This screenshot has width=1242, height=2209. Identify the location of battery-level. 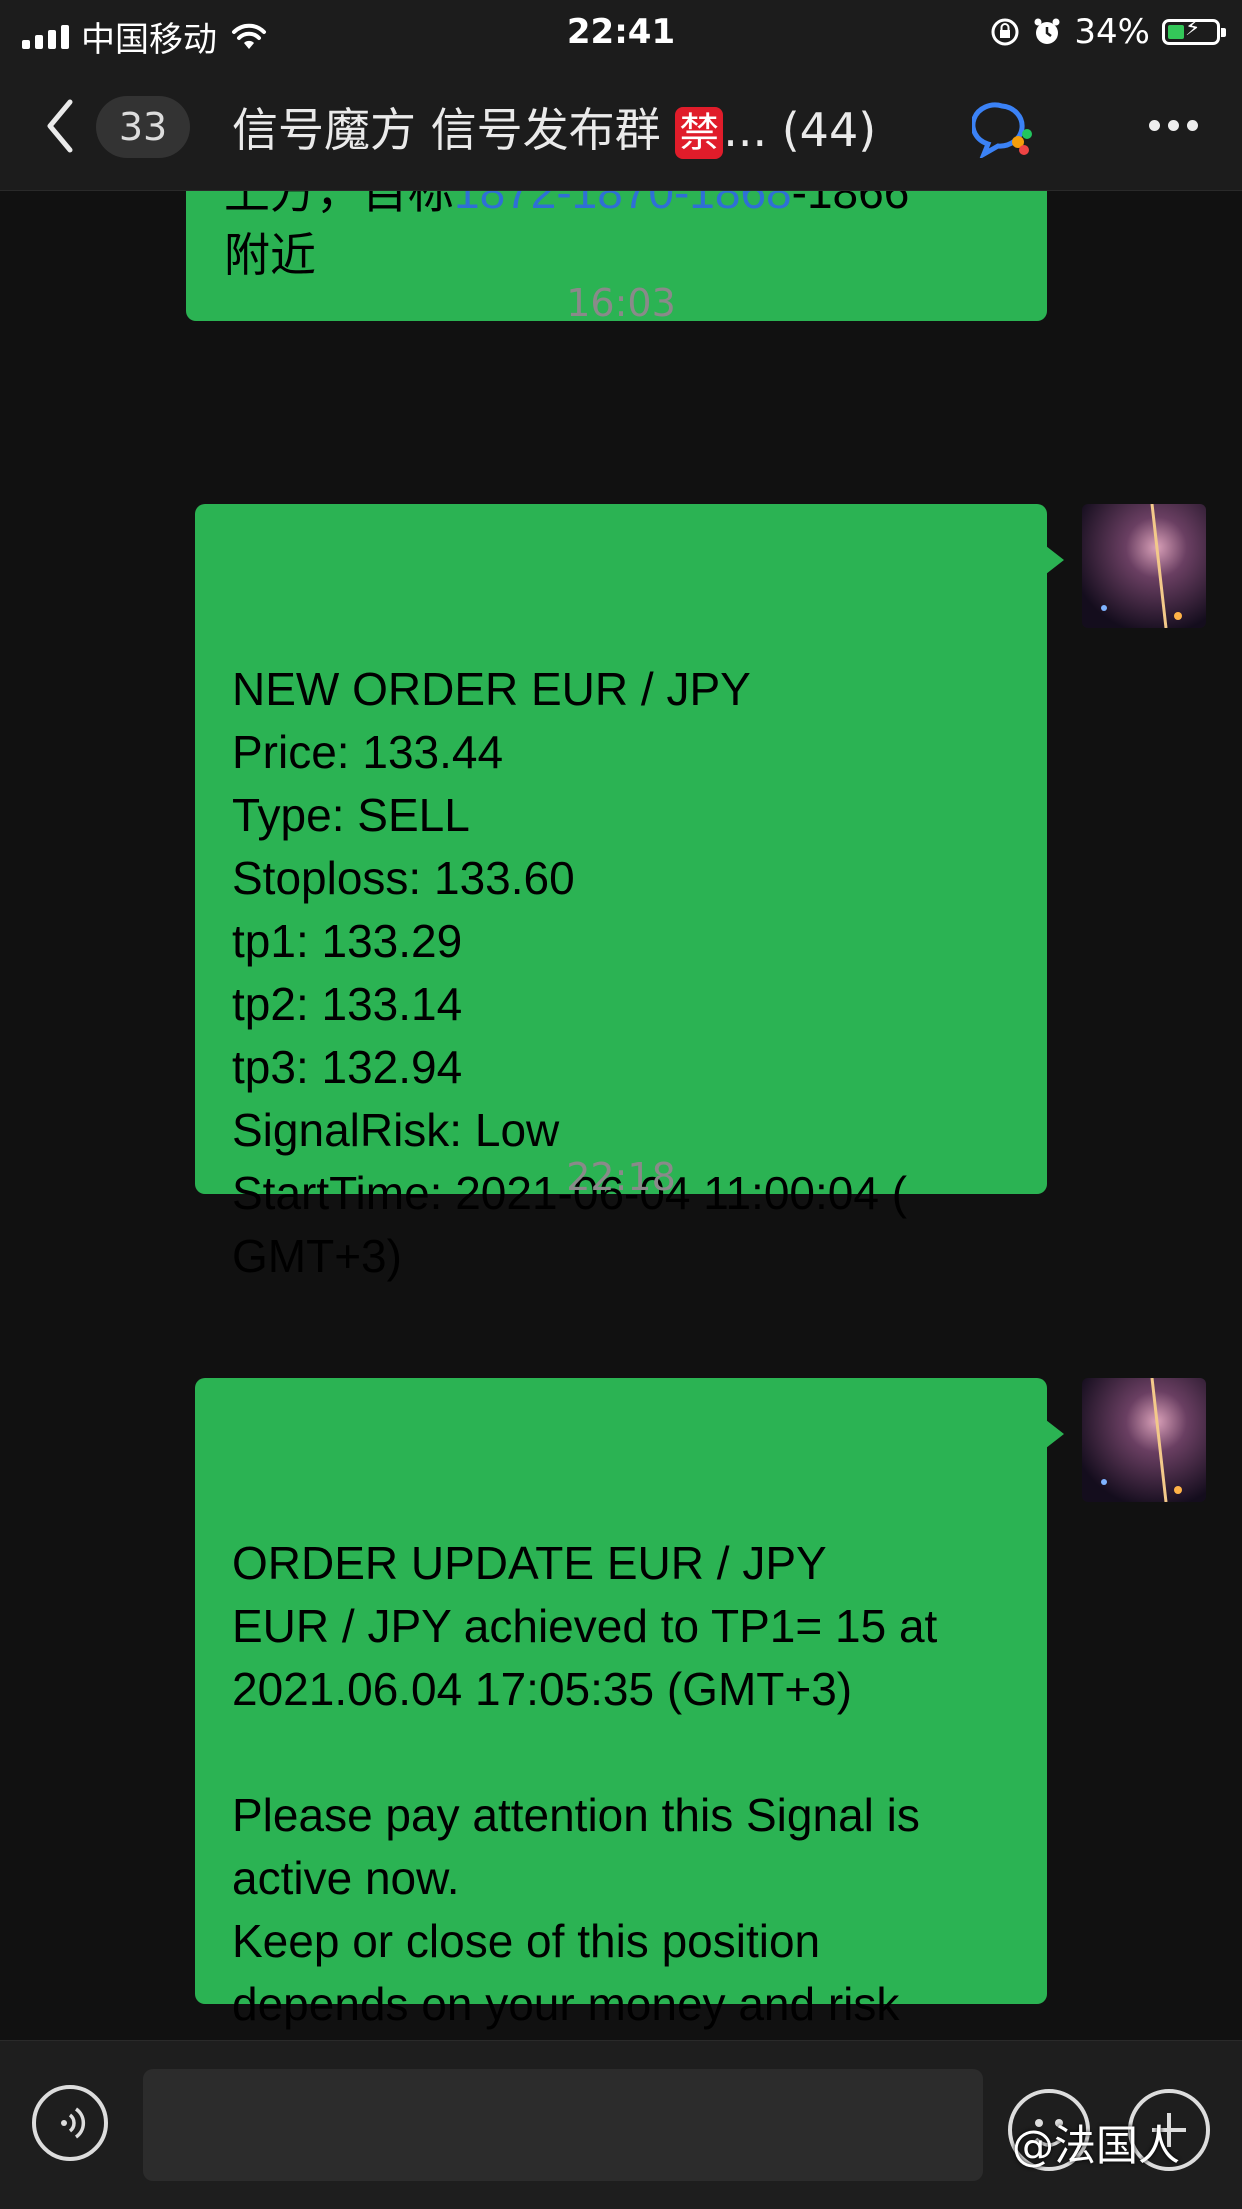
(1176, 32).